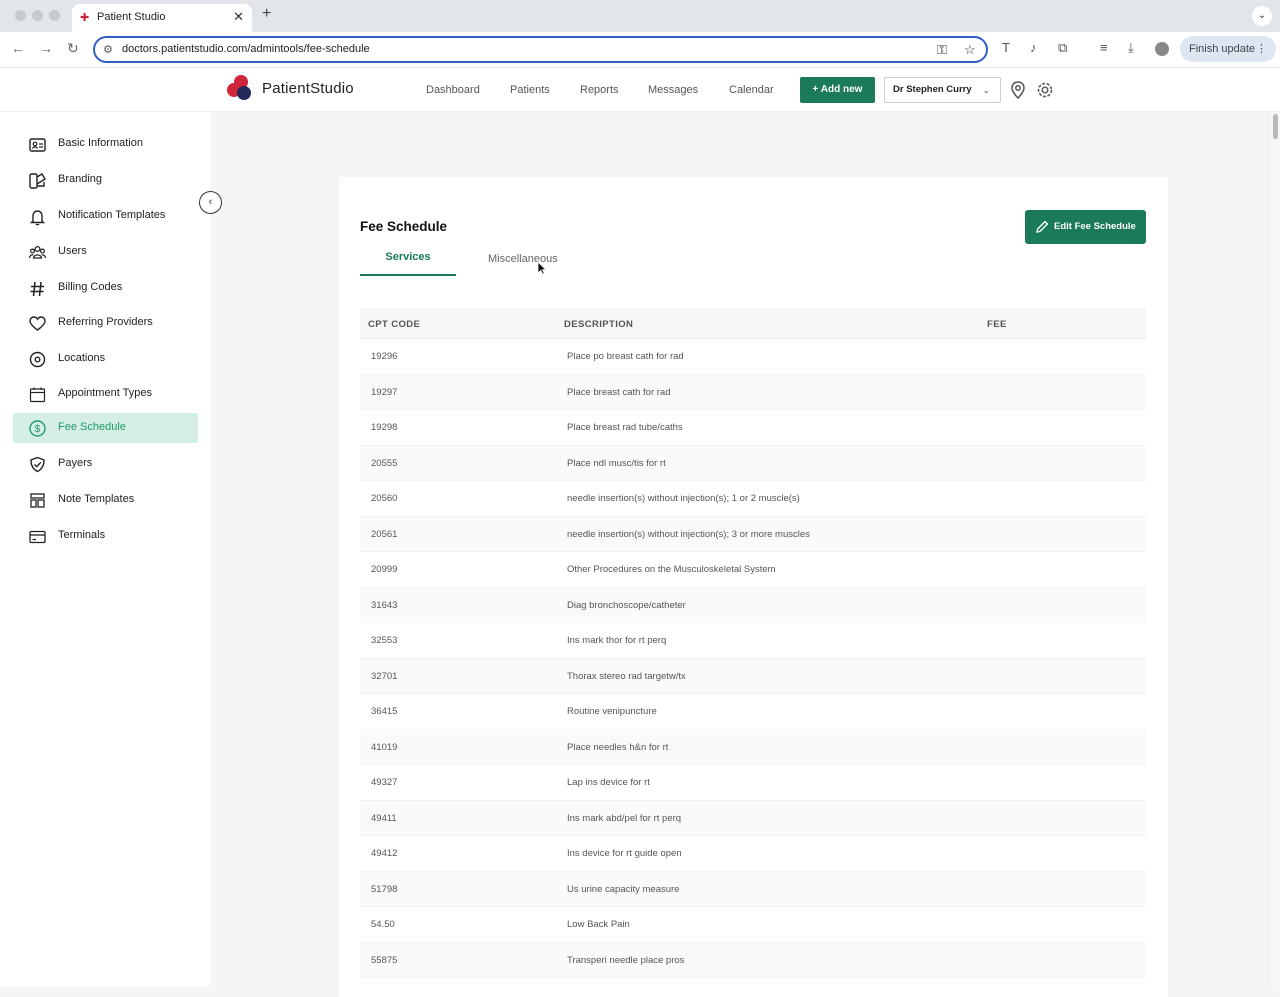  I want to click on pencil-icon, so click(1042, 226).